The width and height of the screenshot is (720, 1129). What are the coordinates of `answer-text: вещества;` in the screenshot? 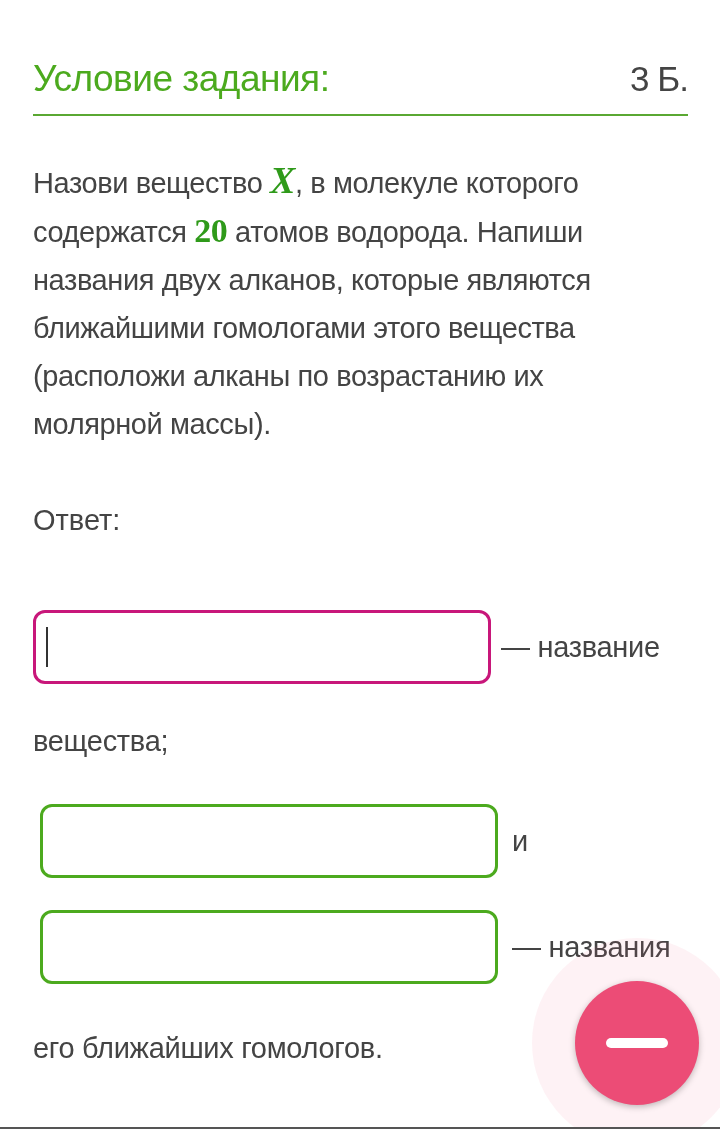 It's located at (101, 741).